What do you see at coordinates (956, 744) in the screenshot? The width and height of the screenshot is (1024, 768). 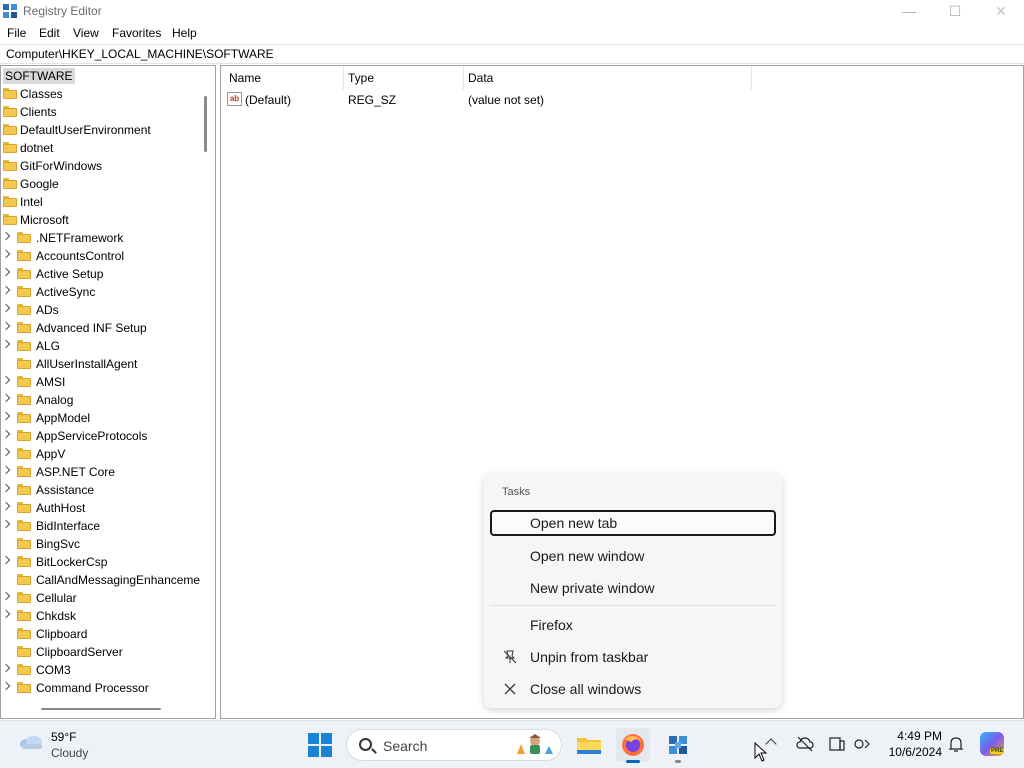 I see `notification-bell-icon` at bounding box center [956, 744].